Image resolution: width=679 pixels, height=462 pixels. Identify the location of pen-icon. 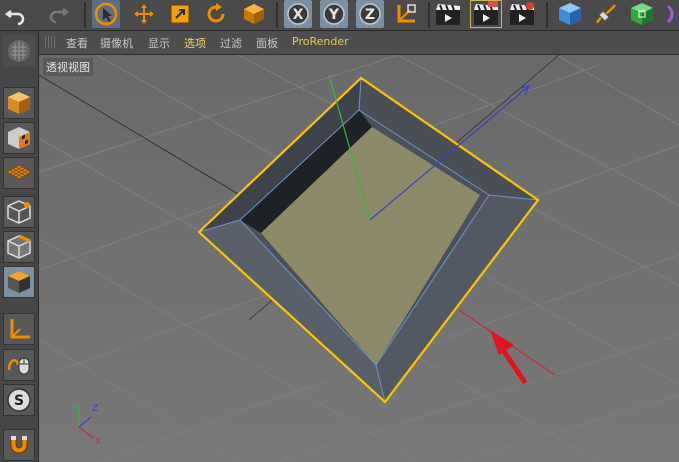
(605, 14).